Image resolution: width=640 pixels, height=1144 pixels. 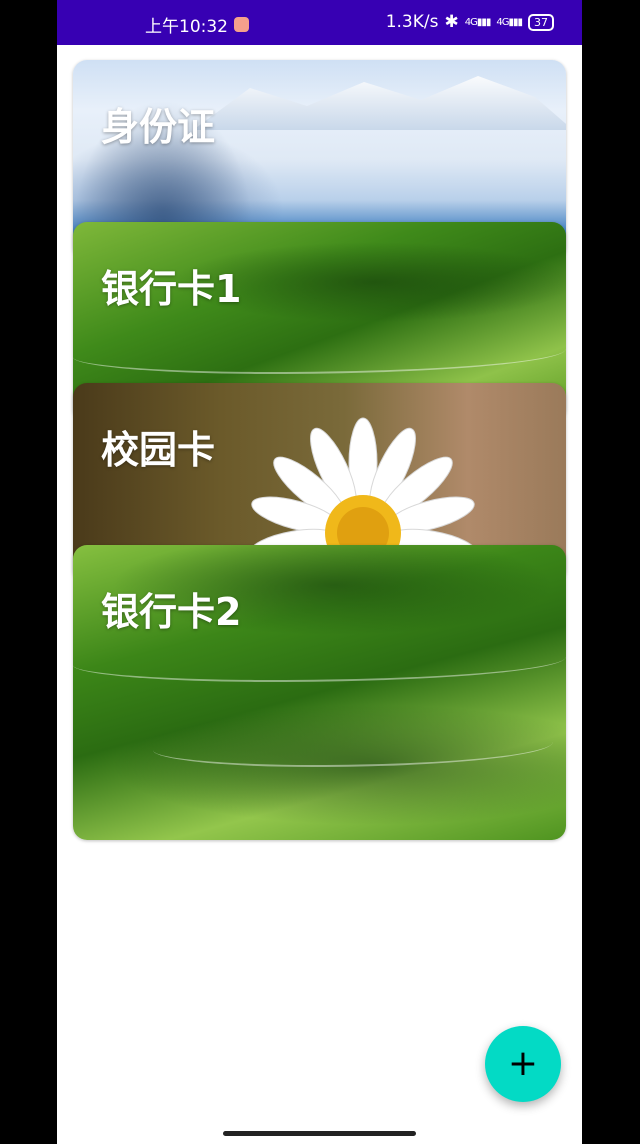 What do you see at coordinates (319, 22) in the screenshot?
I see `status-bar: 上午10:32 1.3K/s ✱ 4G▮▮▮ 4G▮▮▮ 37` at bounding box center [319, 22].